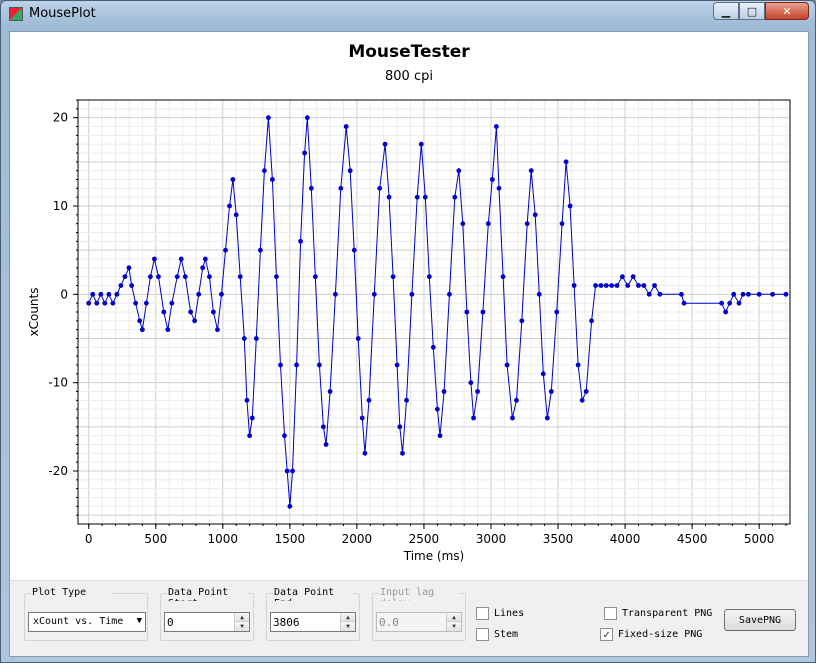  I want to click on minimize-button: ▁, so click(726, 11).